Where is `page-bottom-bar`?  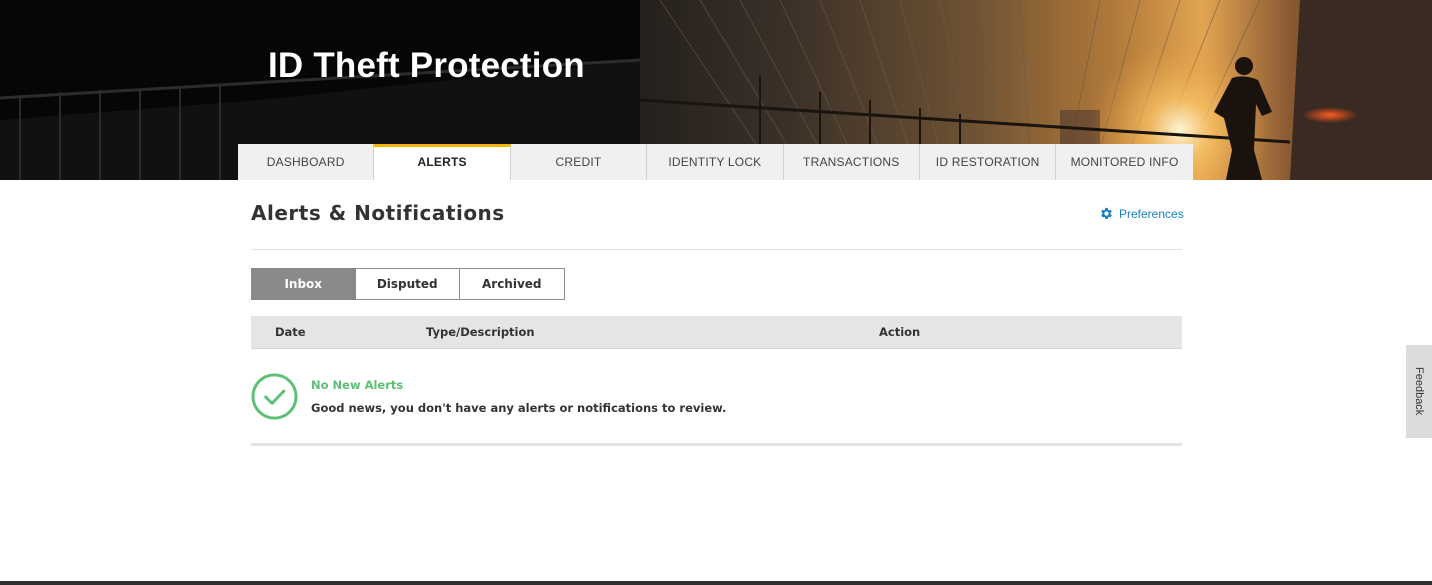
page-bottom-bar is located at coordinates (716, 583).